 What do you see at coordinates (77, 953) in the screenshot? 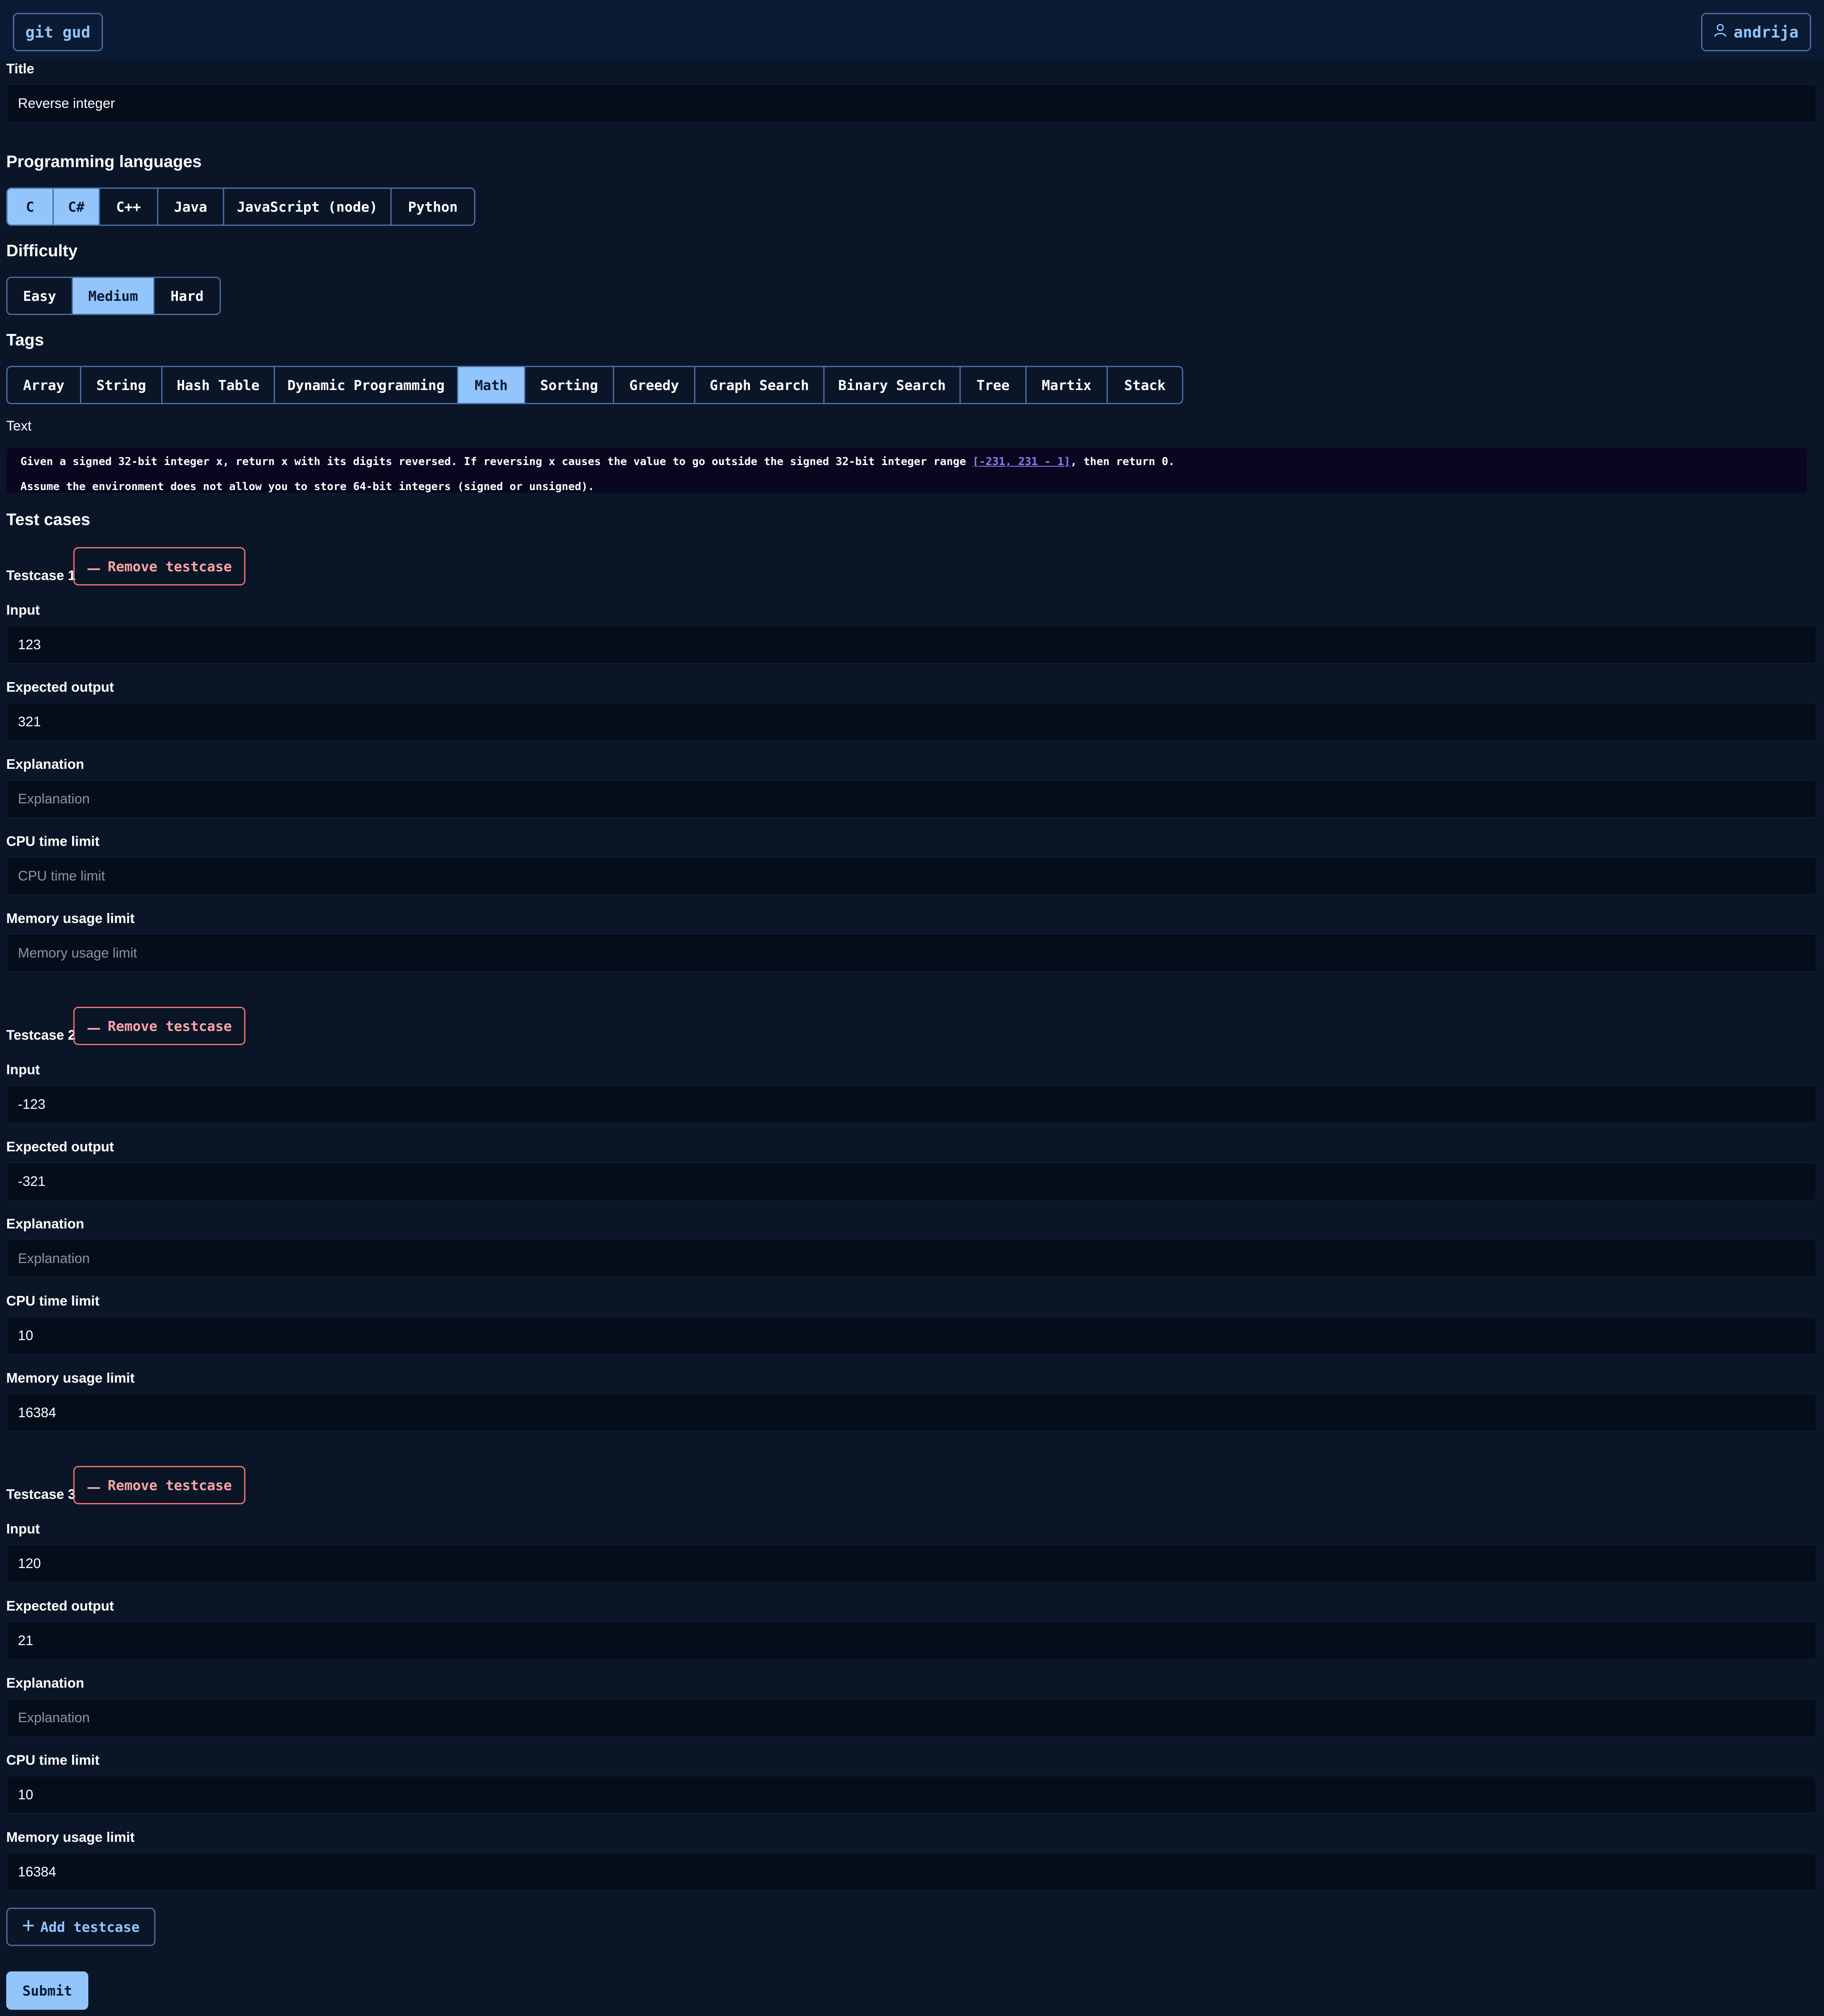
I see `memory-placeholder: Memory usage limit` at bounding box center [77, 953].